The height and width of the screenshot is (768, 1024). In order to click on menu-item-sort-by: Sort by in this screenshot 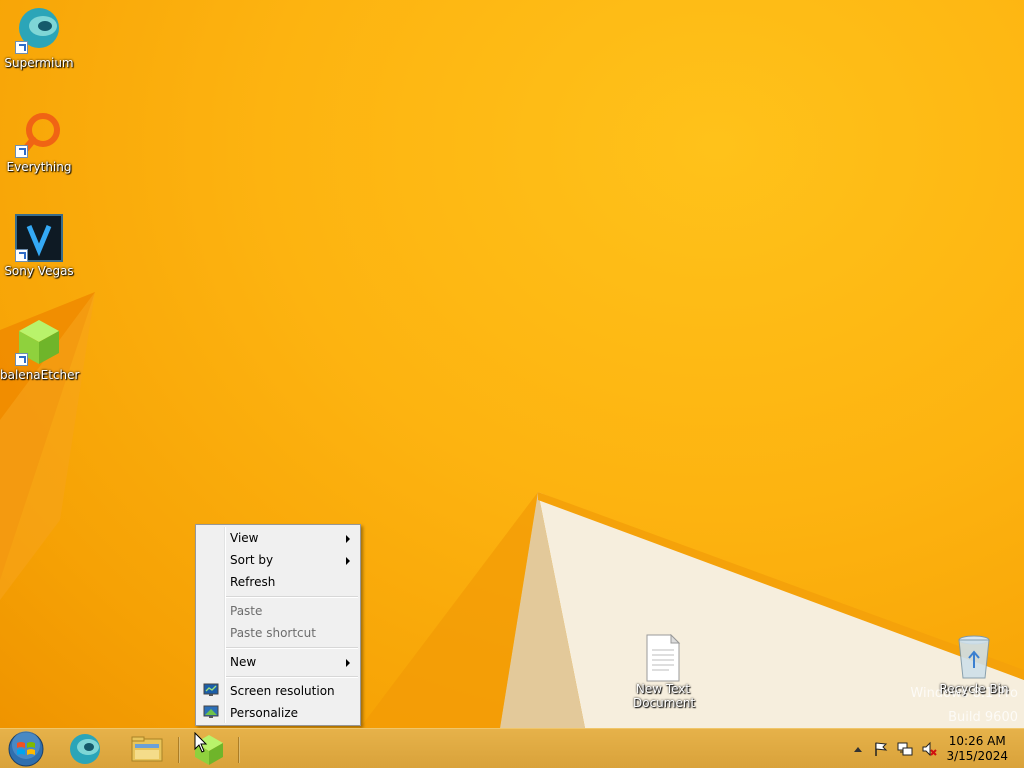, I will do `click(278, 560)`.